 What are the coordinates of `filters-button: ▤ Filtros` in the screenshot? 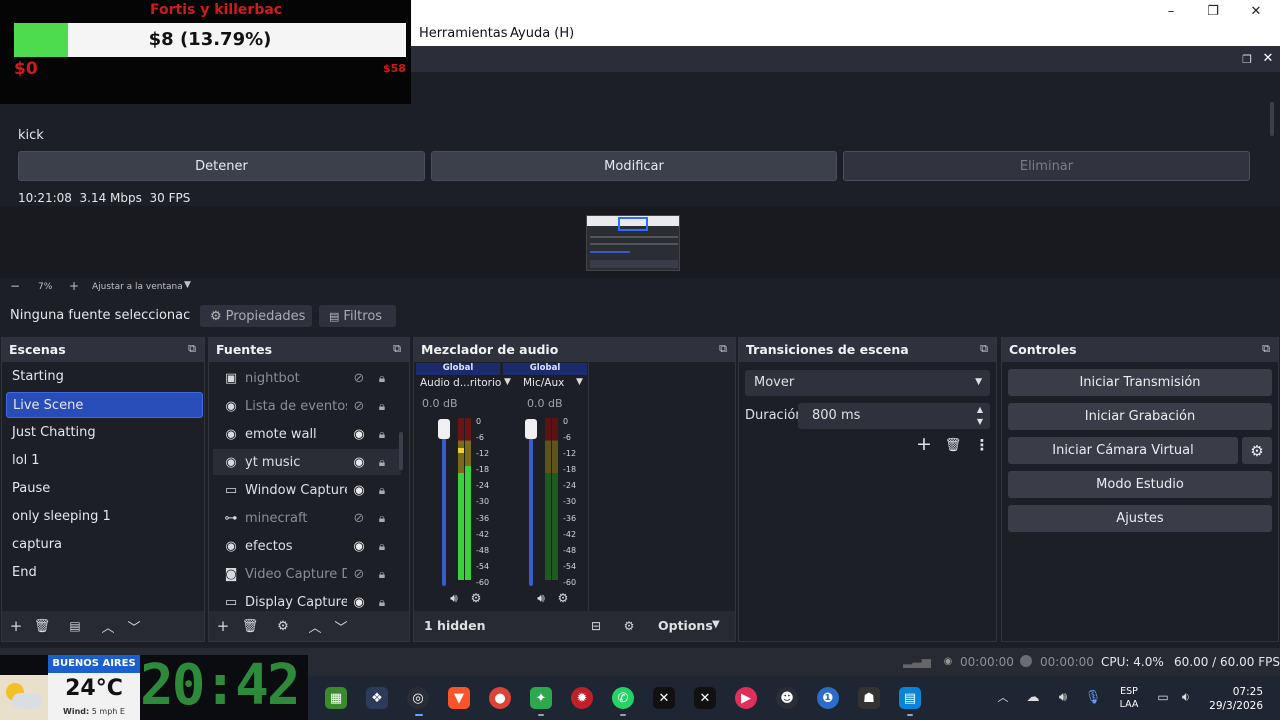 It's located at (357, 316).